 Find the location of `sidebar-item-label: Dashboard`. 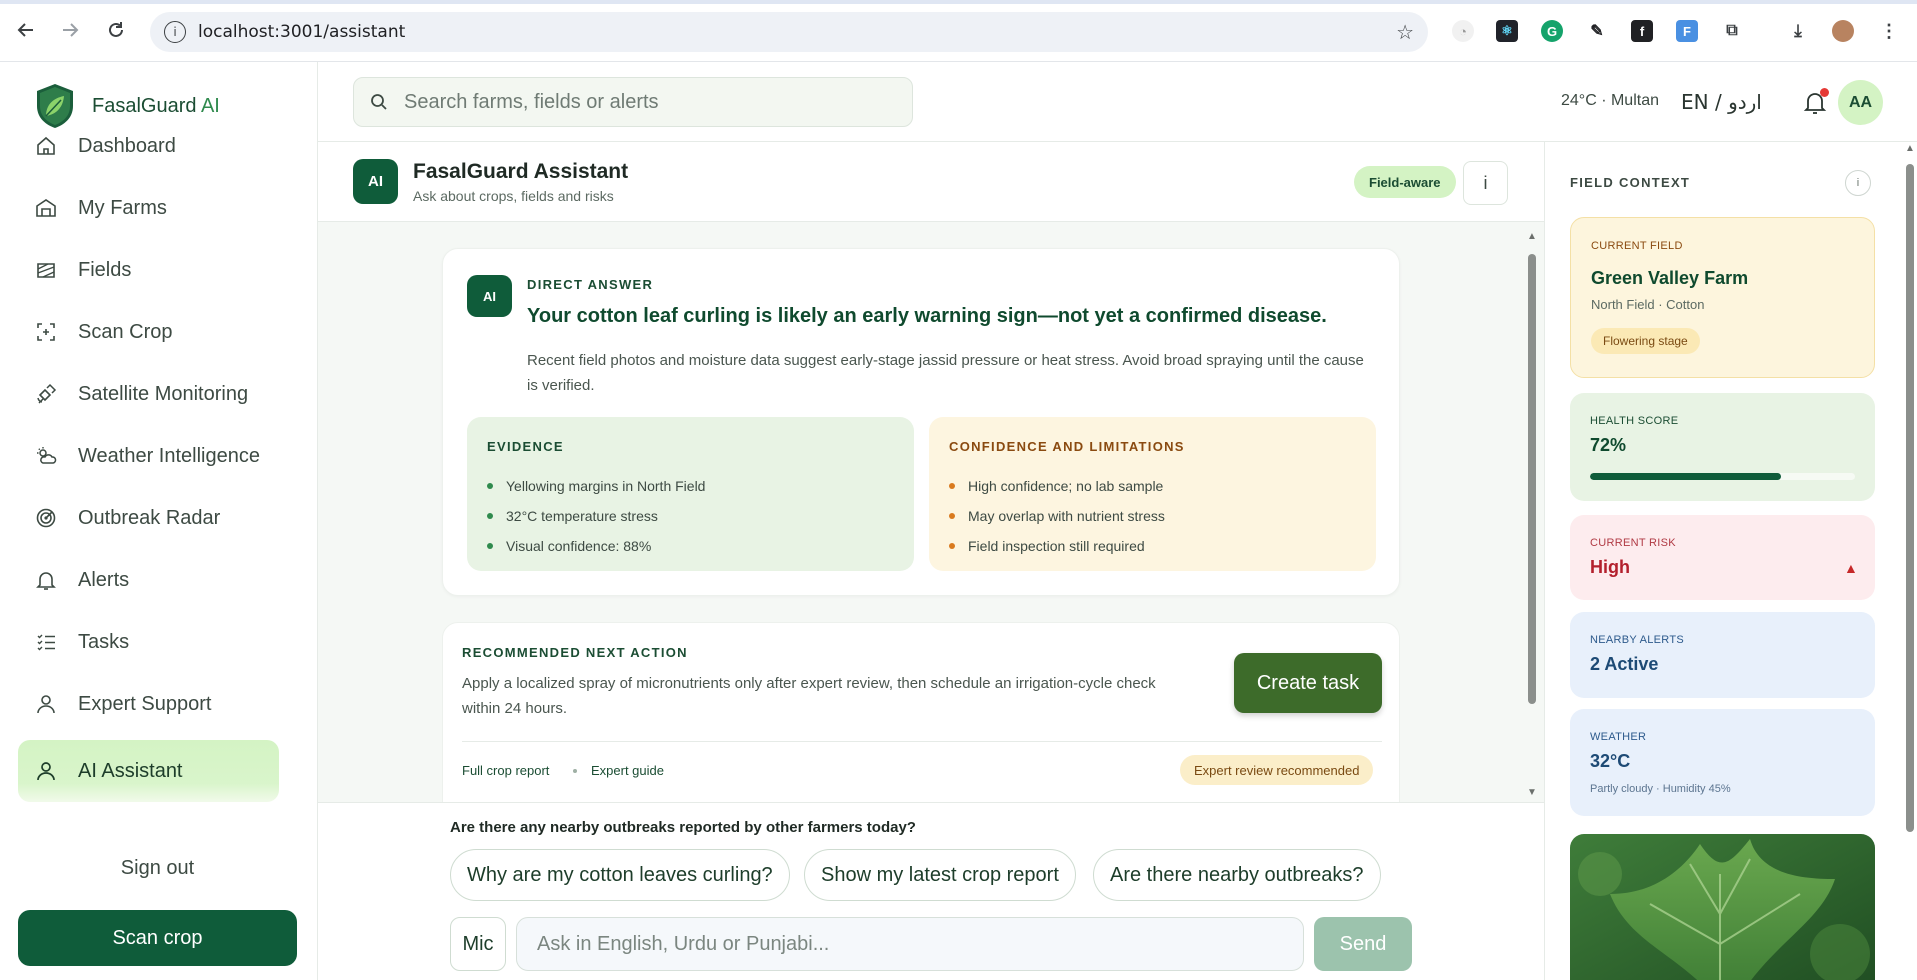

sidebar-item-label: Dashboard is located at coordinates (127, 145).